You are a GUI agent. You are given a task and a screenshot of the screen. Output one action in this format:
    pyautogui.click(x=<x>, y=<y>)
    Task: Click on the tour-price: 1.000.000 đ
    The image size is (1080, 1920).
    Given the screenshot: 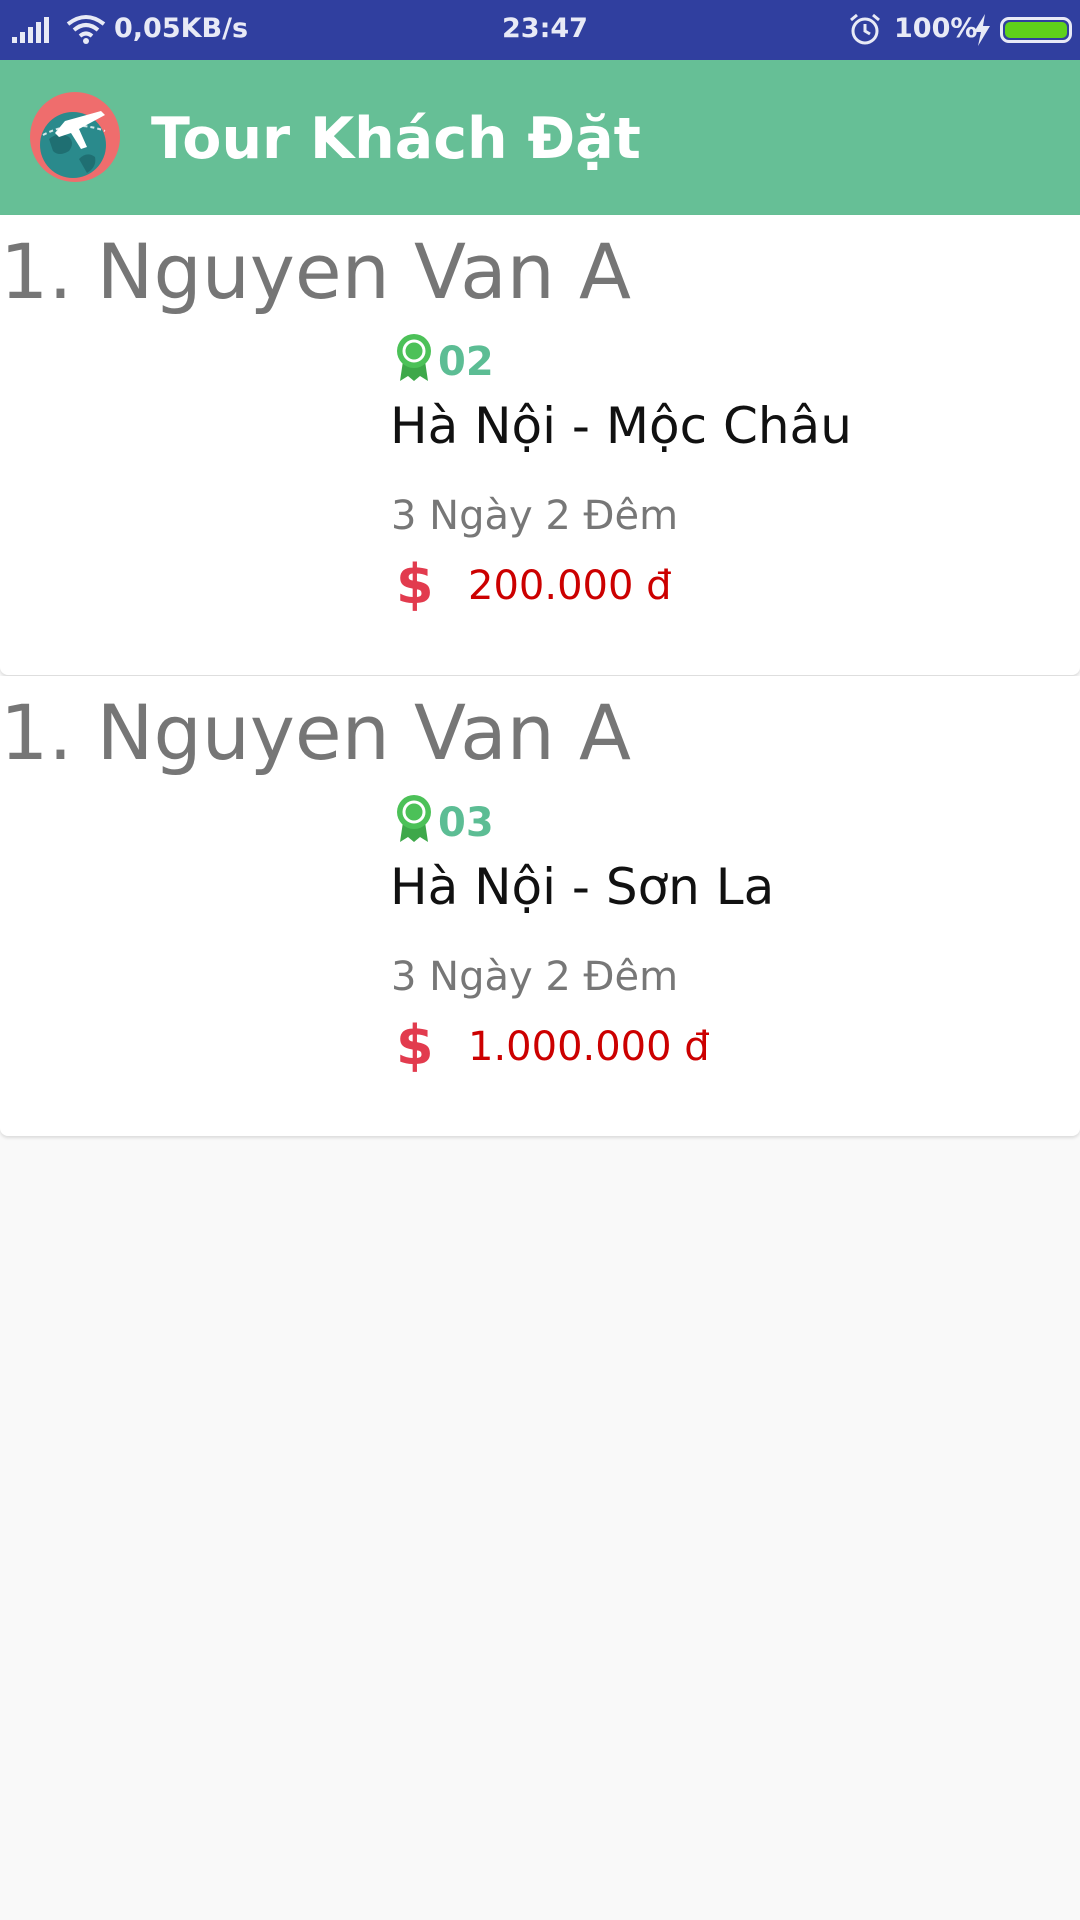 What is the action you would take?
    pyautogui.click(x=589, y=1047)
    